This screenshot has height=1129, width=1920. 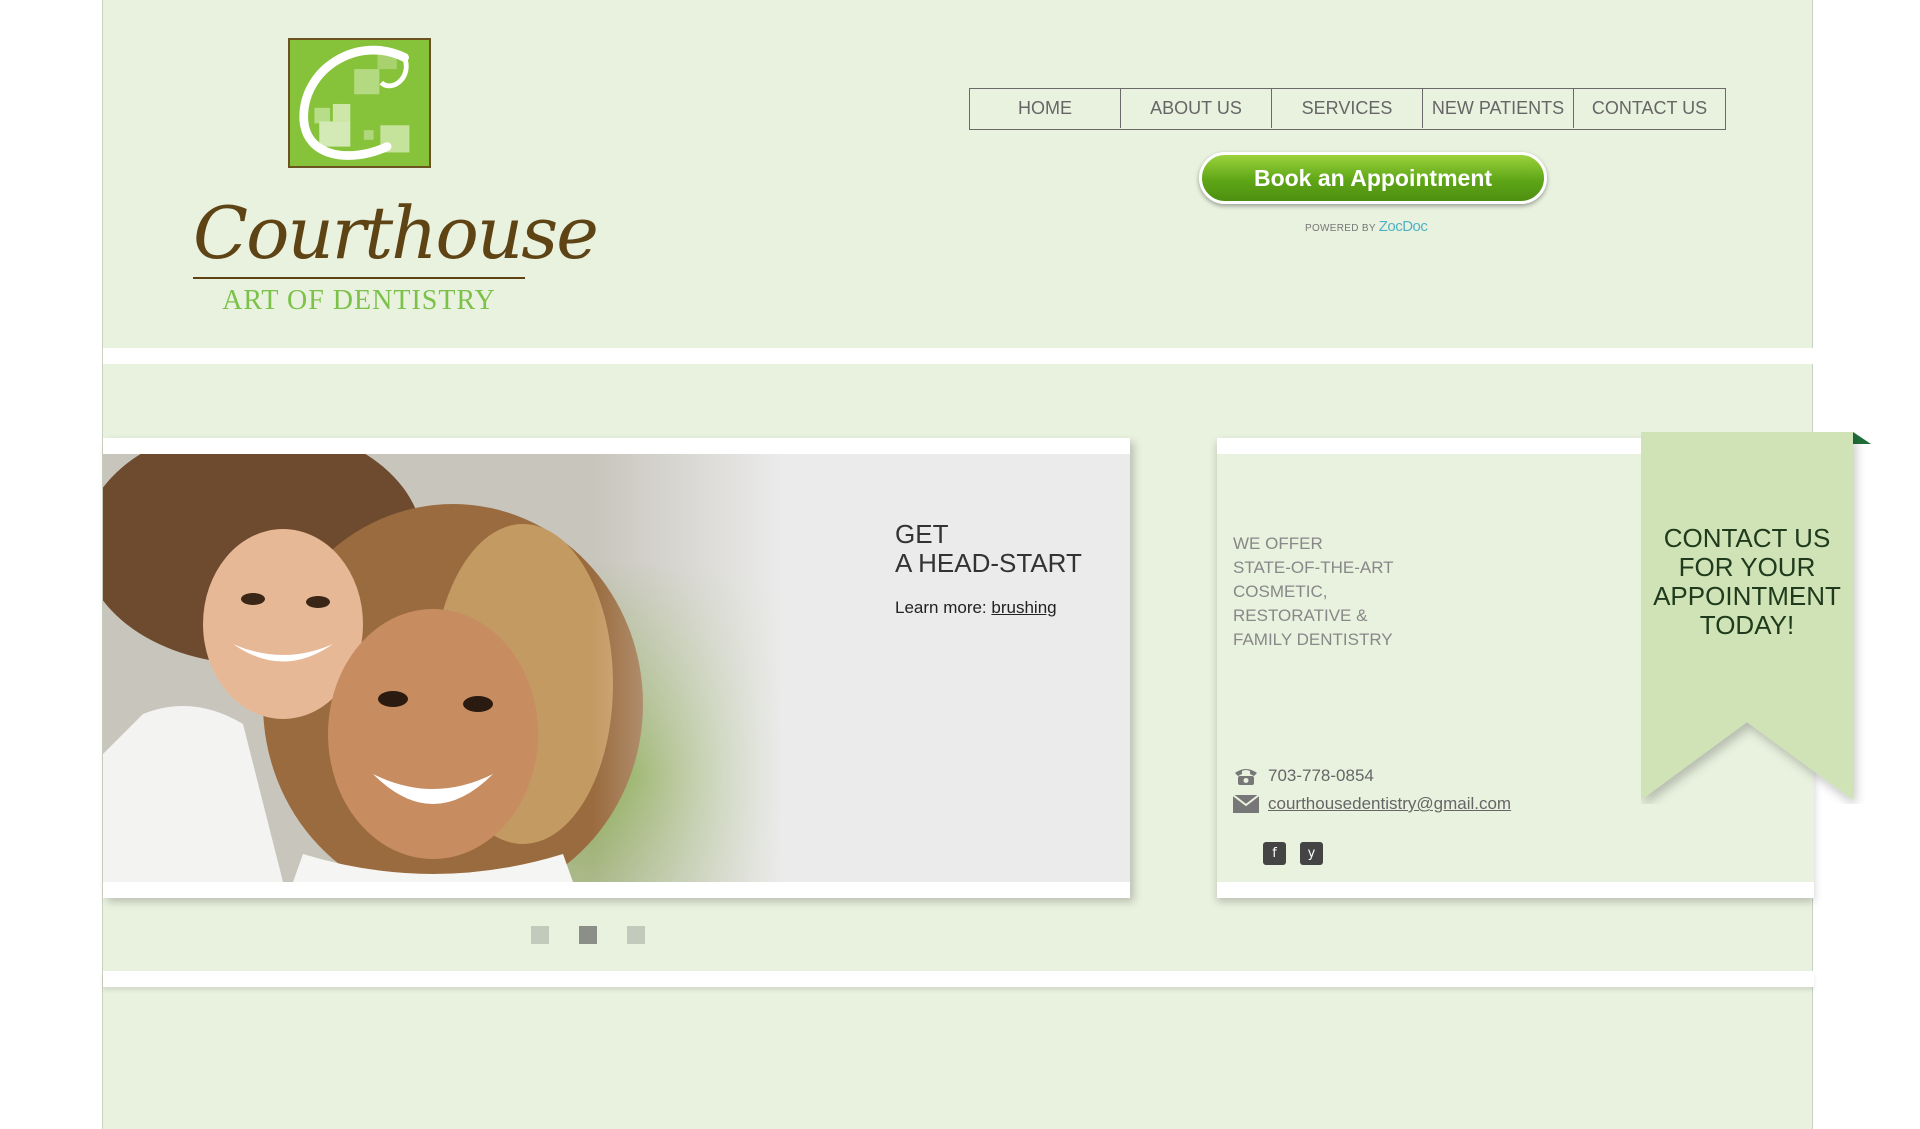 I want to click on learn-more-text: Learn more: brushing, so click(x=976, y=608).